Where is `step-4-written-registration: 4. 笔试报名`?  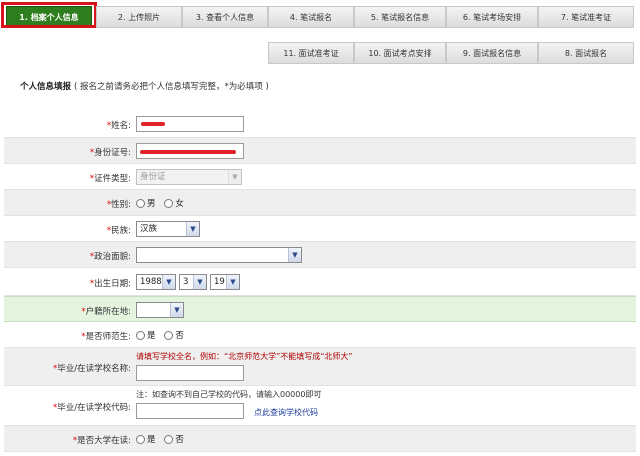
step-4-written-registration: 4. 笔试报名 is located at coordinates (311, 17).